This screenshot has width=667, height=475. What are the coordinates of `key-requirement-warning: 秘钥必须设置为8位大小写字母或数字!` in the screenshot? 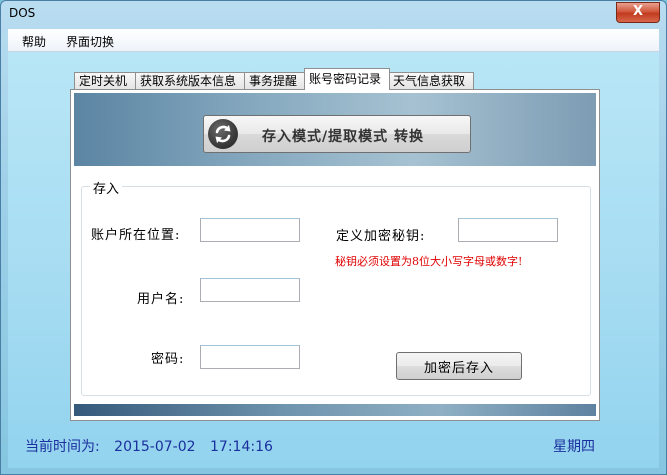 It's located at (429, 261).